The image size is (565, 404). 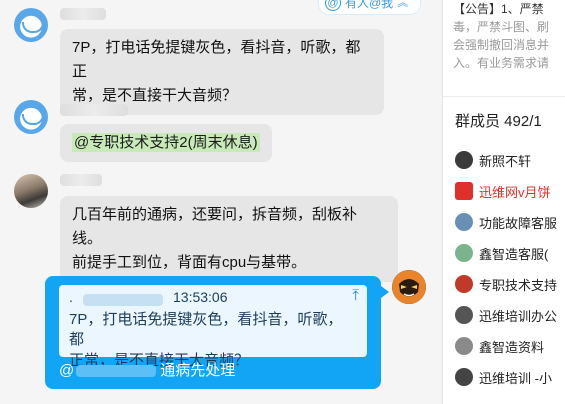 I want to click on message-line: 7P，打电话免提键灰色，看抖音，听歌，都正, so click(x=216, y=59).